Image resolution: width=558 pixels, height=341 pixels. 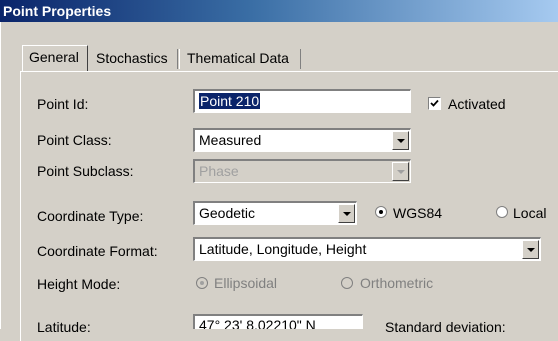 What do you see at coordinates (230, 140) in the screenshot?
I see `point-class-value: Measured` at bounding box center [230, 140].